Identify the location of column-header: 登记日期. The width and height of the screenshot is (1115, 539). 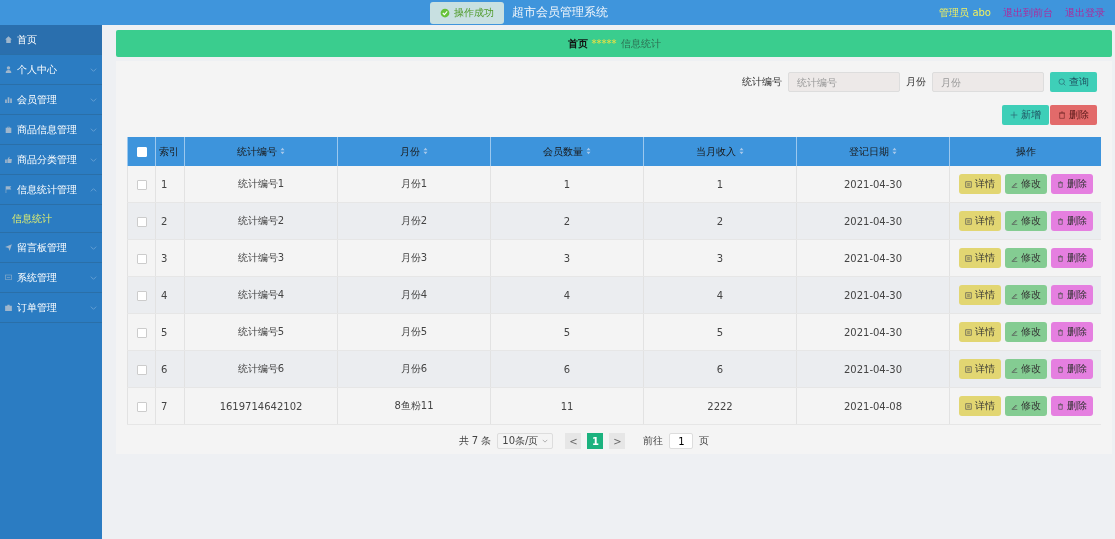
(873, 151).